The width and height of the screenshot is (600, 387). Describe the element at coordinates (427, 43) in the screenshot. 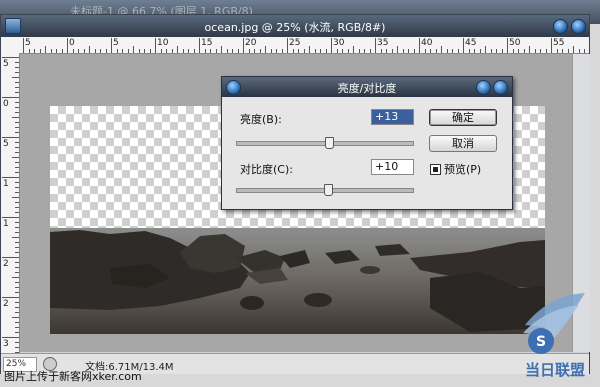

I see `ruler-h-label: 40` at that location.